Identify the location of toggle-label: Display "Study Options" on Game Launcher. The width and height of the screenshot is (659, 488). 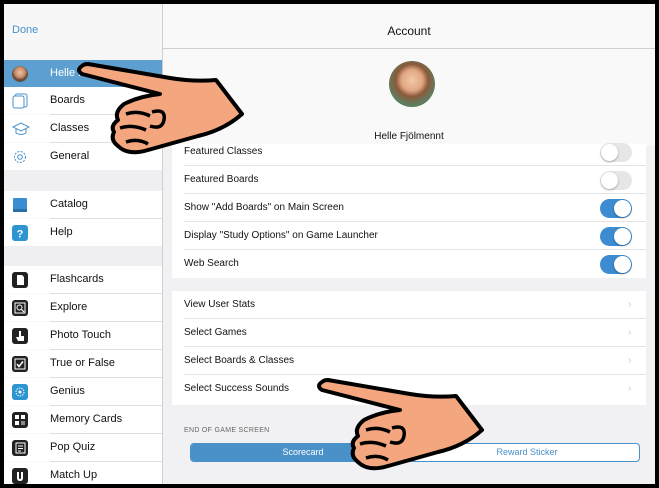
(281, 235).